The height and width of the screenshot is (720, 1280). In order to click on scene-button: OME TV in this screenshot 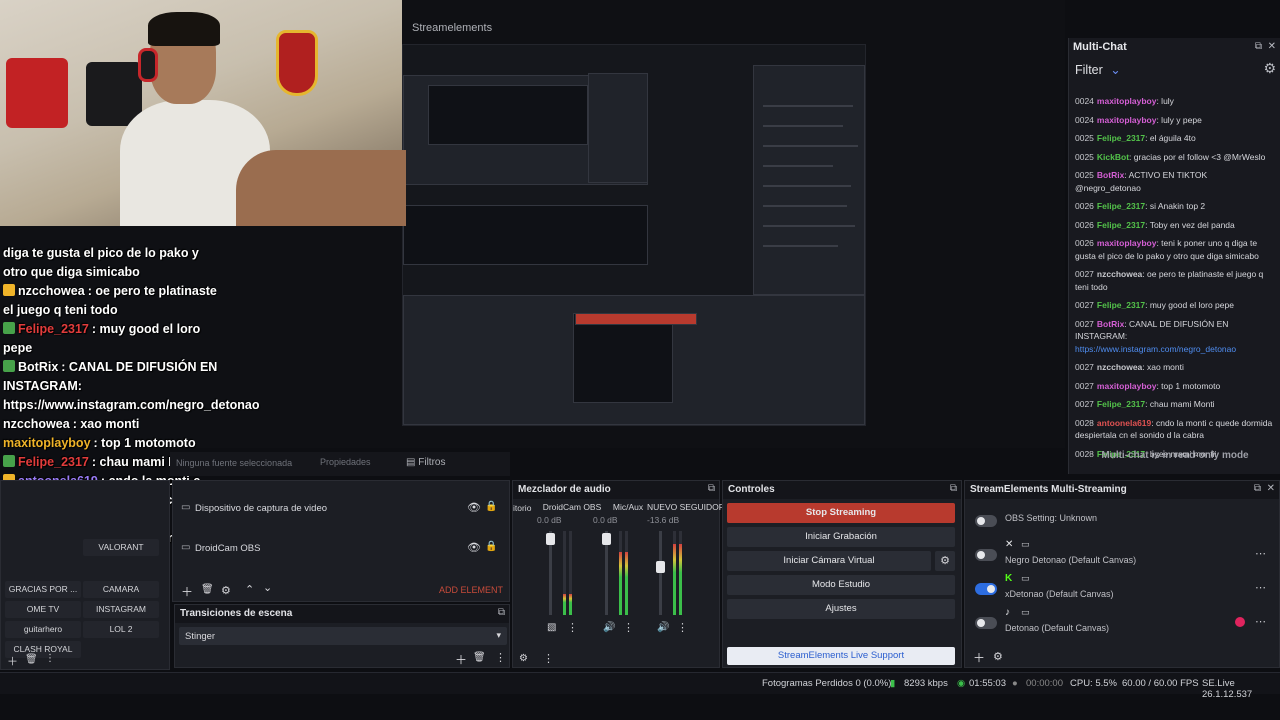, I will do `click(43, 609)`.